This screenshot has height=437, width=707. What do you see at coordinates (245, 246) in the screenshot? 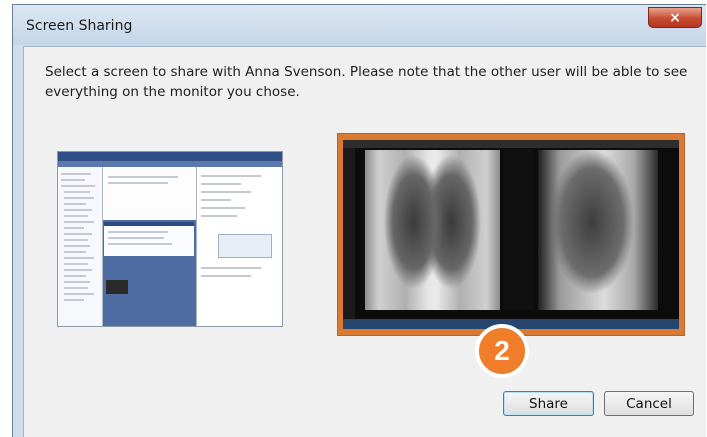
I see `contact-card` at bounding box center [245, 246].